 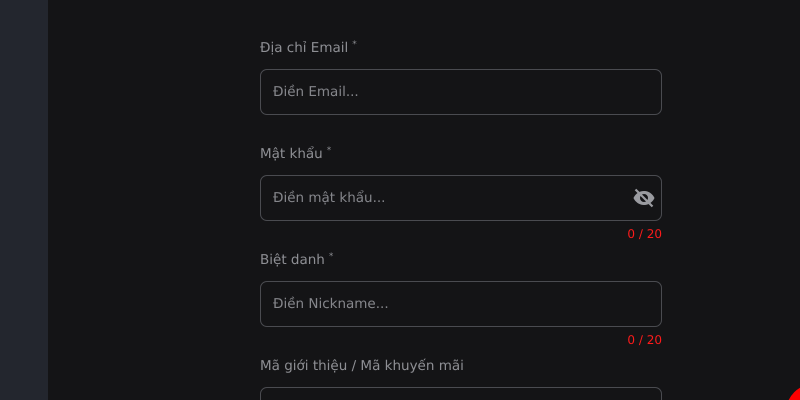 What do you see at coordinates (304, 48) in the screenshot?
I see `field-label: Địa chỉ Email` at bounding box center [304, 48].